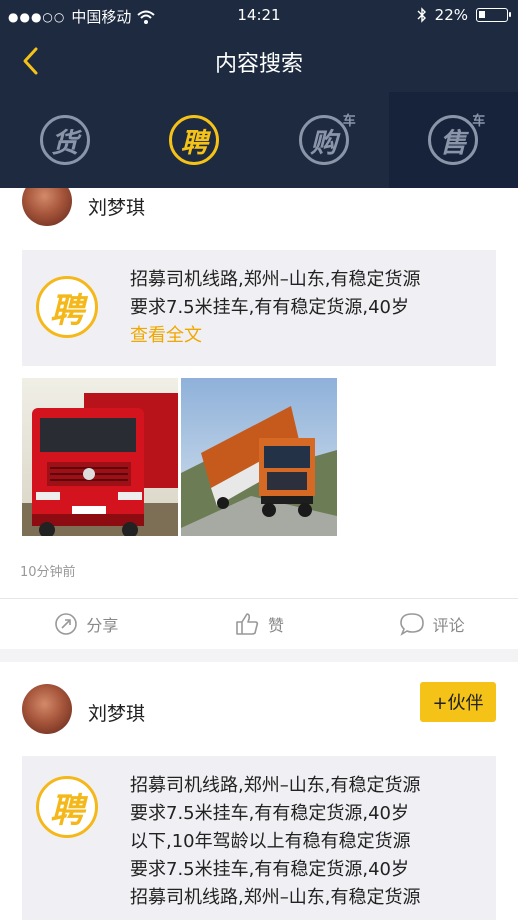 Image resolution: width=518 pixels, height=920 pixels. Describe the element at coordinates (493, 15) in the screenshot. I see `battery-icon` at that location.